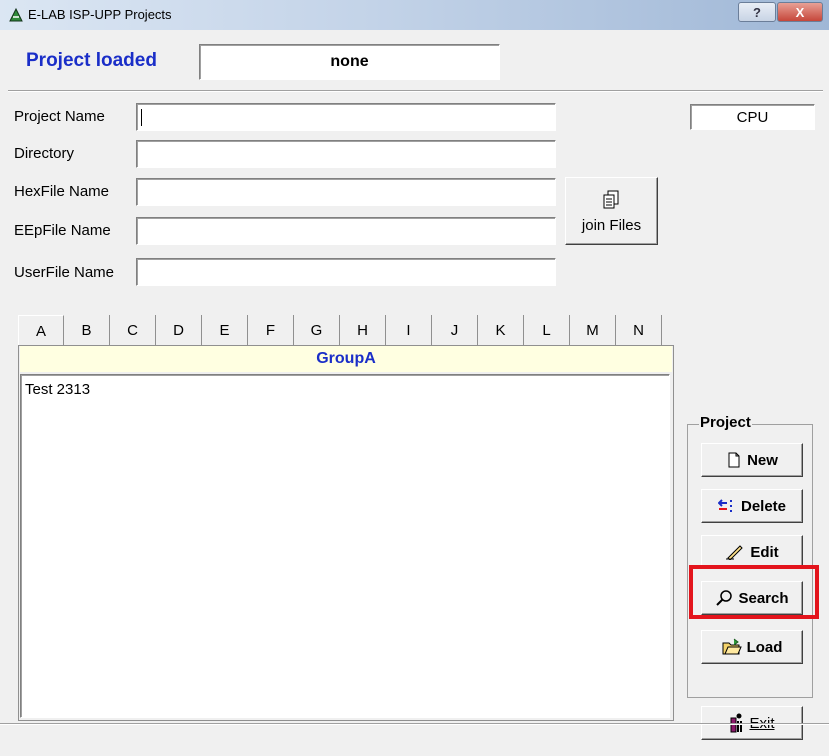  Describe the element at coordinates (346, 154) in the screenshot. I see `directory-field` at that location.